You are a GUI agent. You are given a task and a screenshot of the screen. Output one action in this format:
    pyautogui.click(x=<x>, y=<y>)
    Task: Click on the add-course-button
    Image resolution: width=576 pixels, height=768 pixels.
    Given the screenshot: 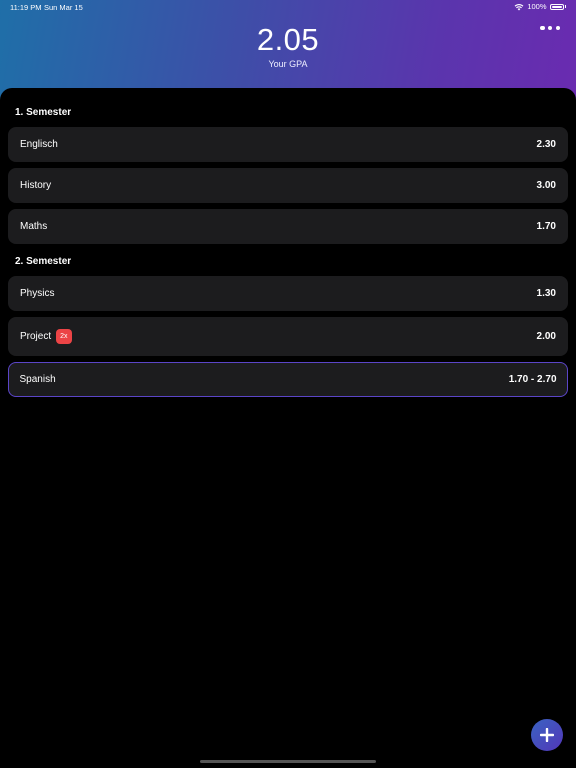 What is the action you would take?
    pyautogui.click(x=547, y=735)
    